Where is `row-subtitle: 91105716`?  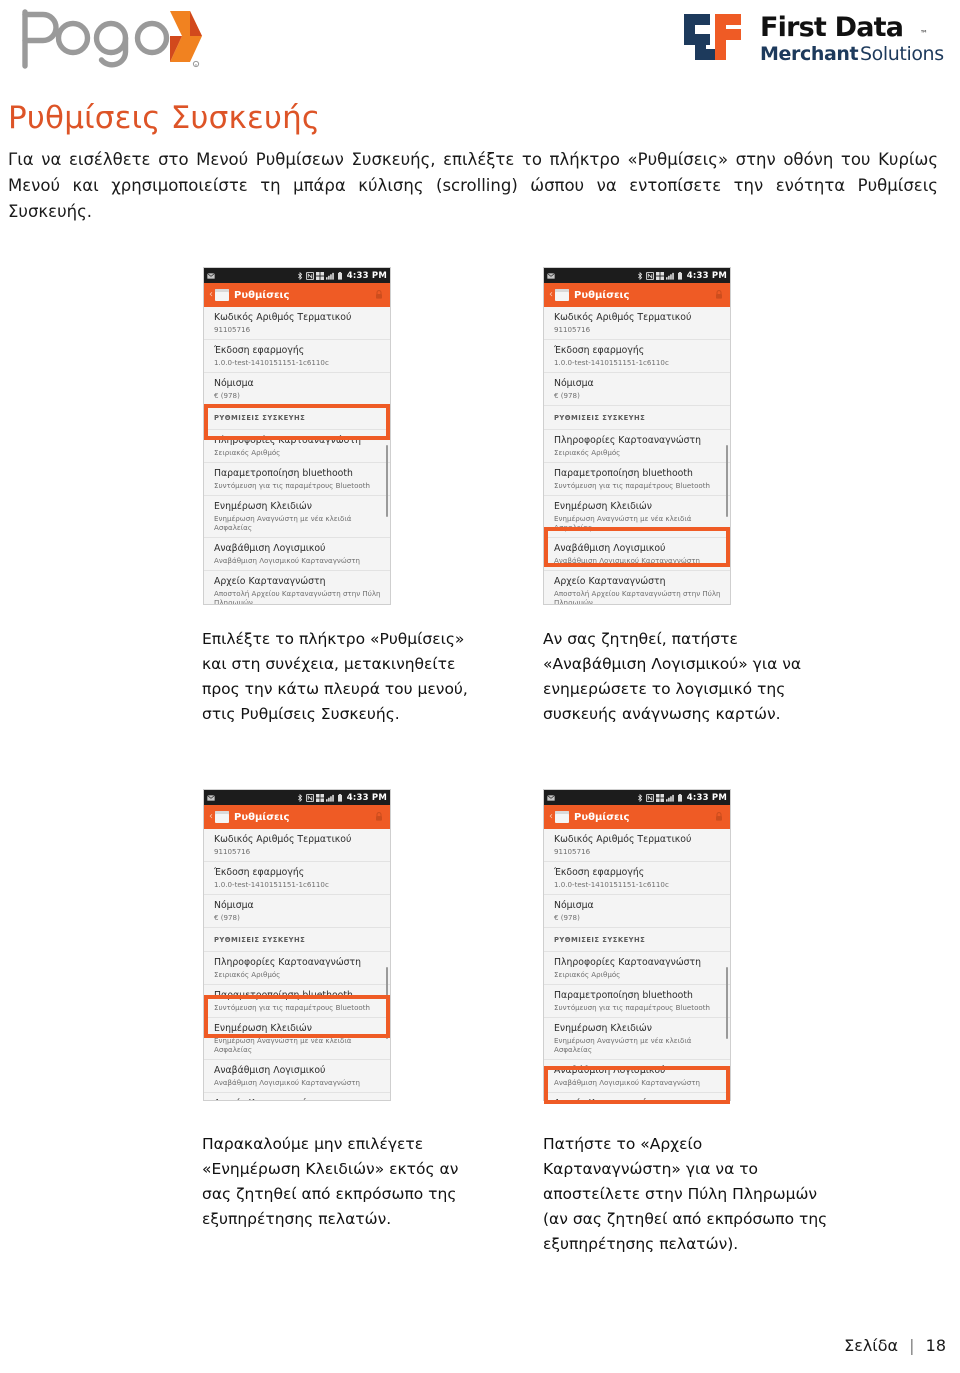
row-subtitle: 91105716 is located at coordinates (572, 329).